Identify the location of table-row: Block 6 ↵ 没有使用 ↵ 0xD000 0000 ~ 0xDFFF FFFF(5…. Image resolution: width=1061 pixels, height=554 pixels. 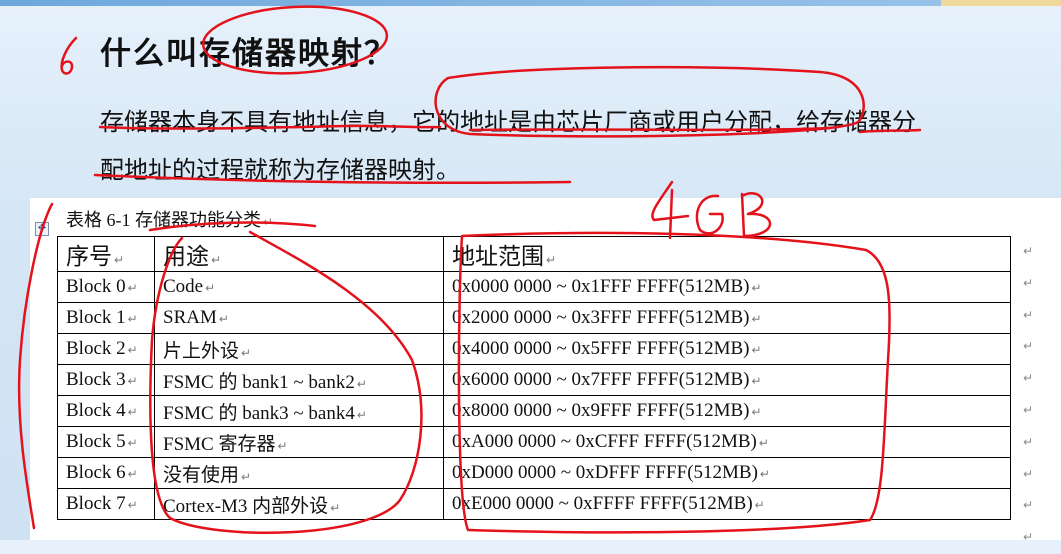
(534, 473).